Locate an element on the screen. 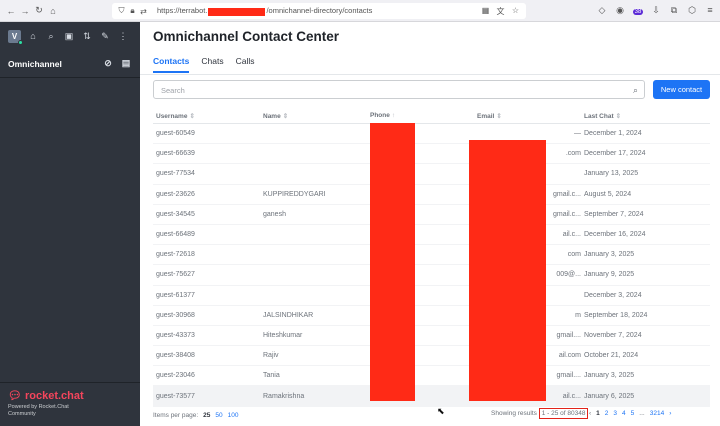 This screenshot has height=426, width=720. sort-icon: ⇅ is located at coordinates (87, 36).